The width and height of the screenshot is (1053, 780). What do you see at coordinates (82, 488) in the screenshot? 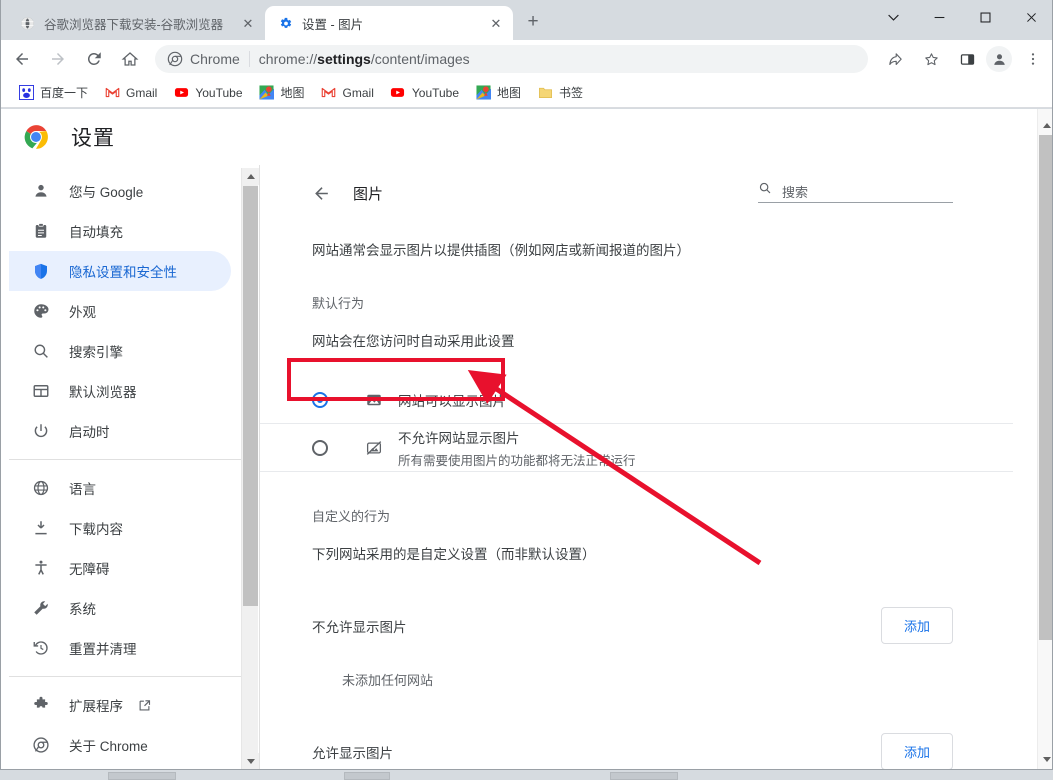
I see `sidebar-item-label: 语言` at bounding box center [82, 488].